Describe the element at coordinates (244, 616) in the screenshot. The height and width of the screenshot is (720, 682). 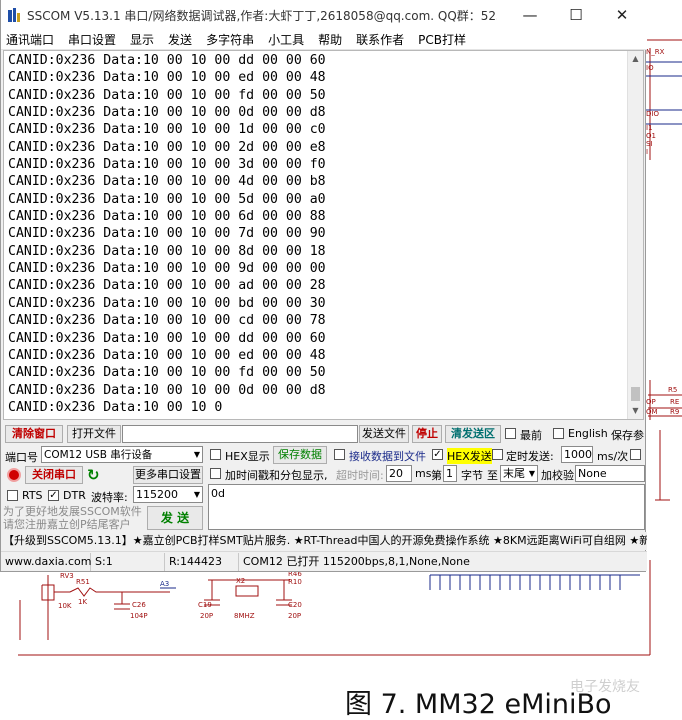
I see `schematic-label: 8MHZ` at that location.